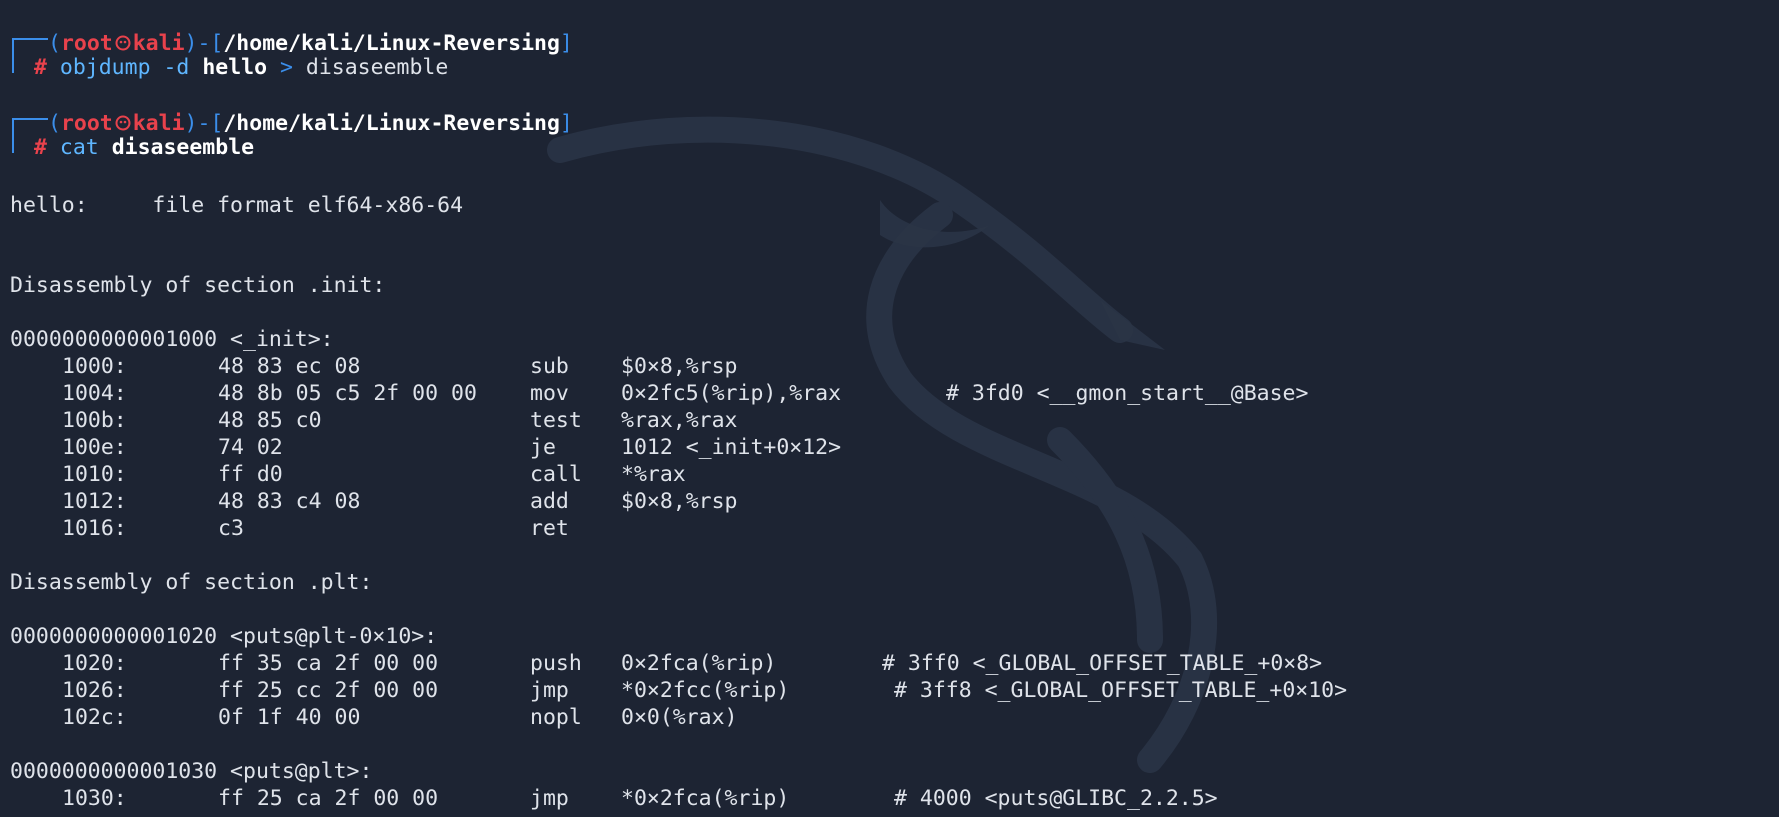  What do you see at coordinates (94, 501) in the screenshot?
I see `instruction-addr: 1012:` at bounding box center [94, 501].